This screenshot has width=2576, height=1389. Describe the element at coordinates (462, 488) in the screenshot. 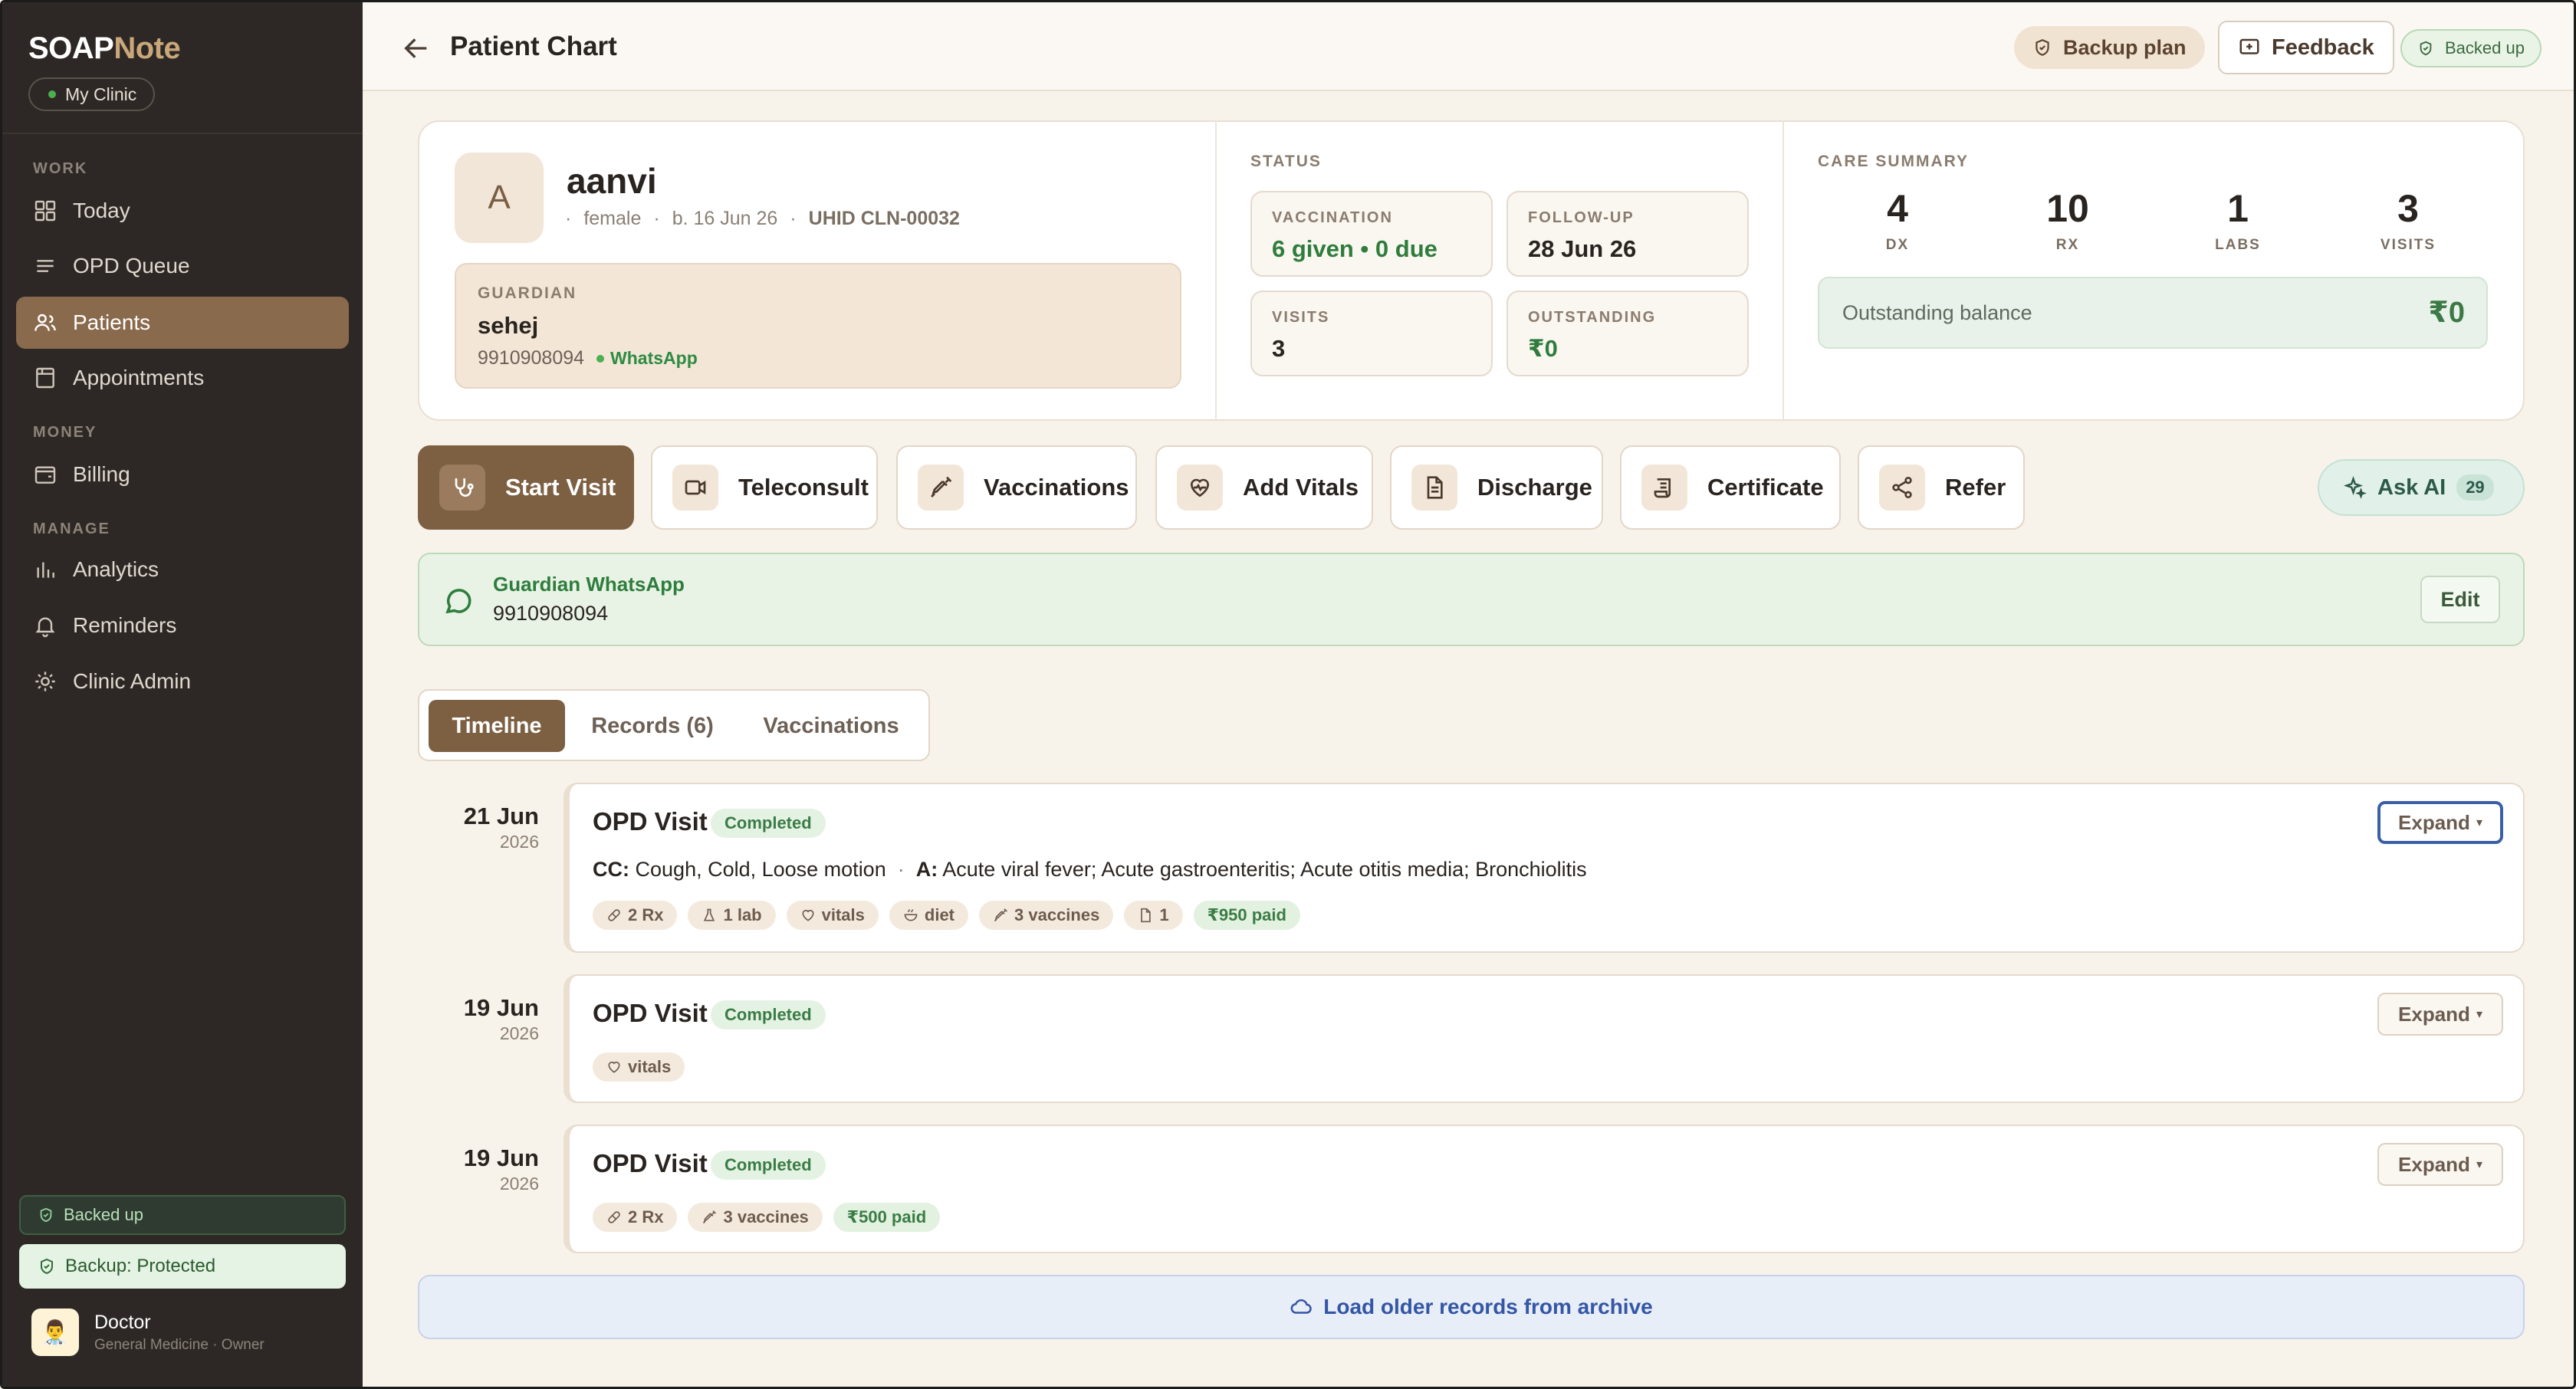

I see `stethoscope-icon` at that location.